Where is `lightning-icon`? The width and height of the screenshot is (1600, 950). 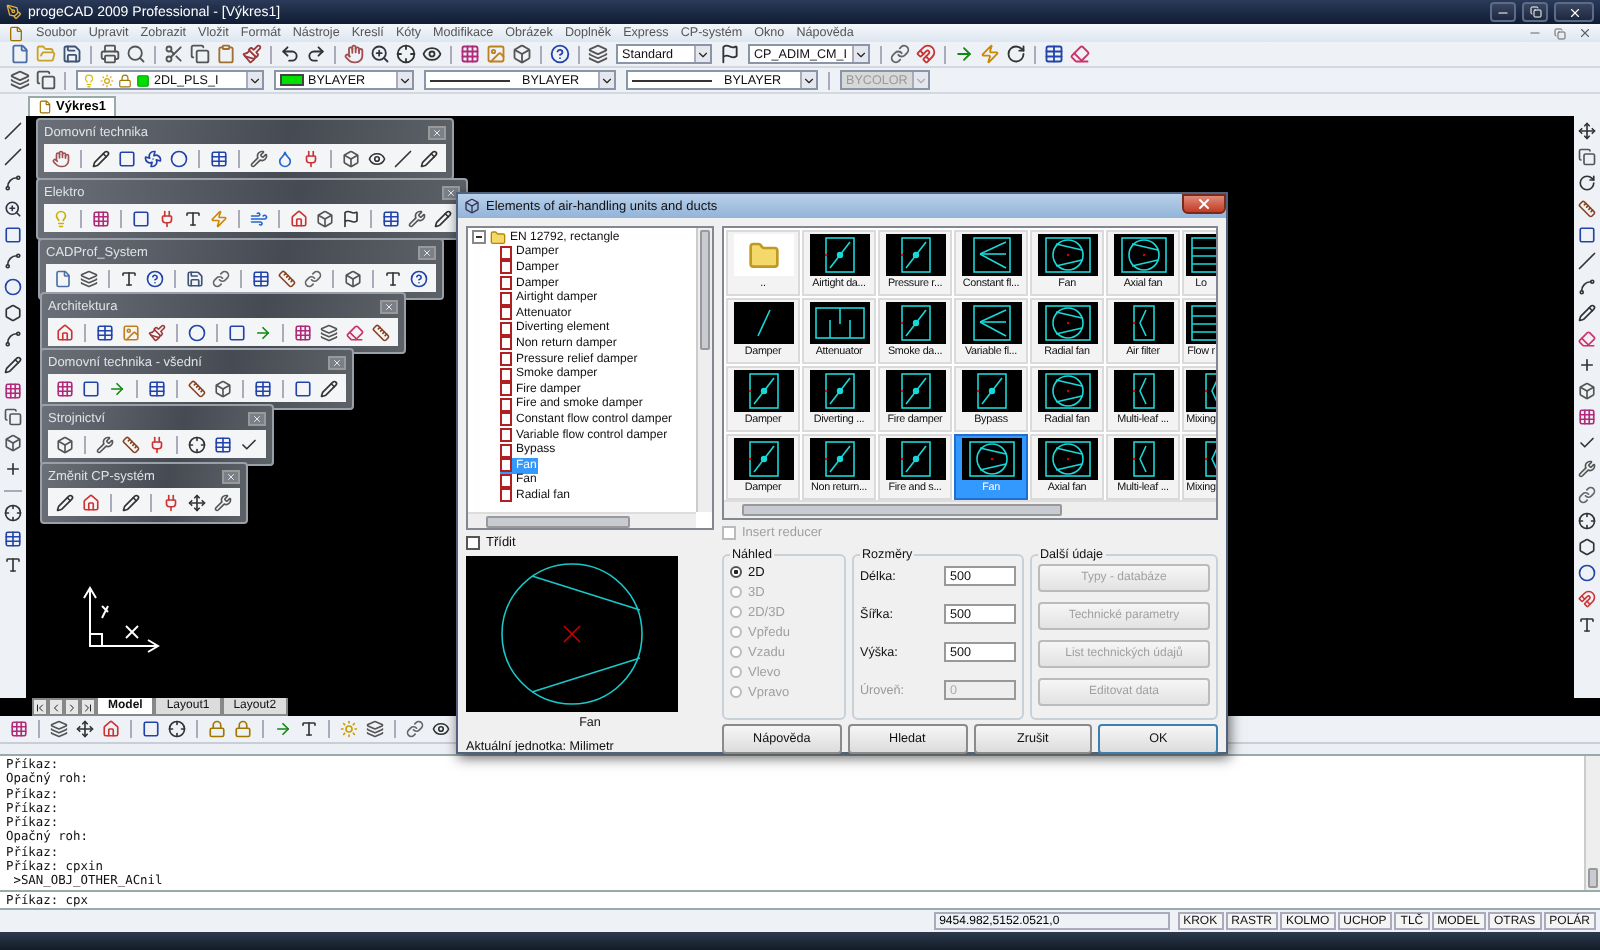
lightning-icon is located at coordinates (219, 218).